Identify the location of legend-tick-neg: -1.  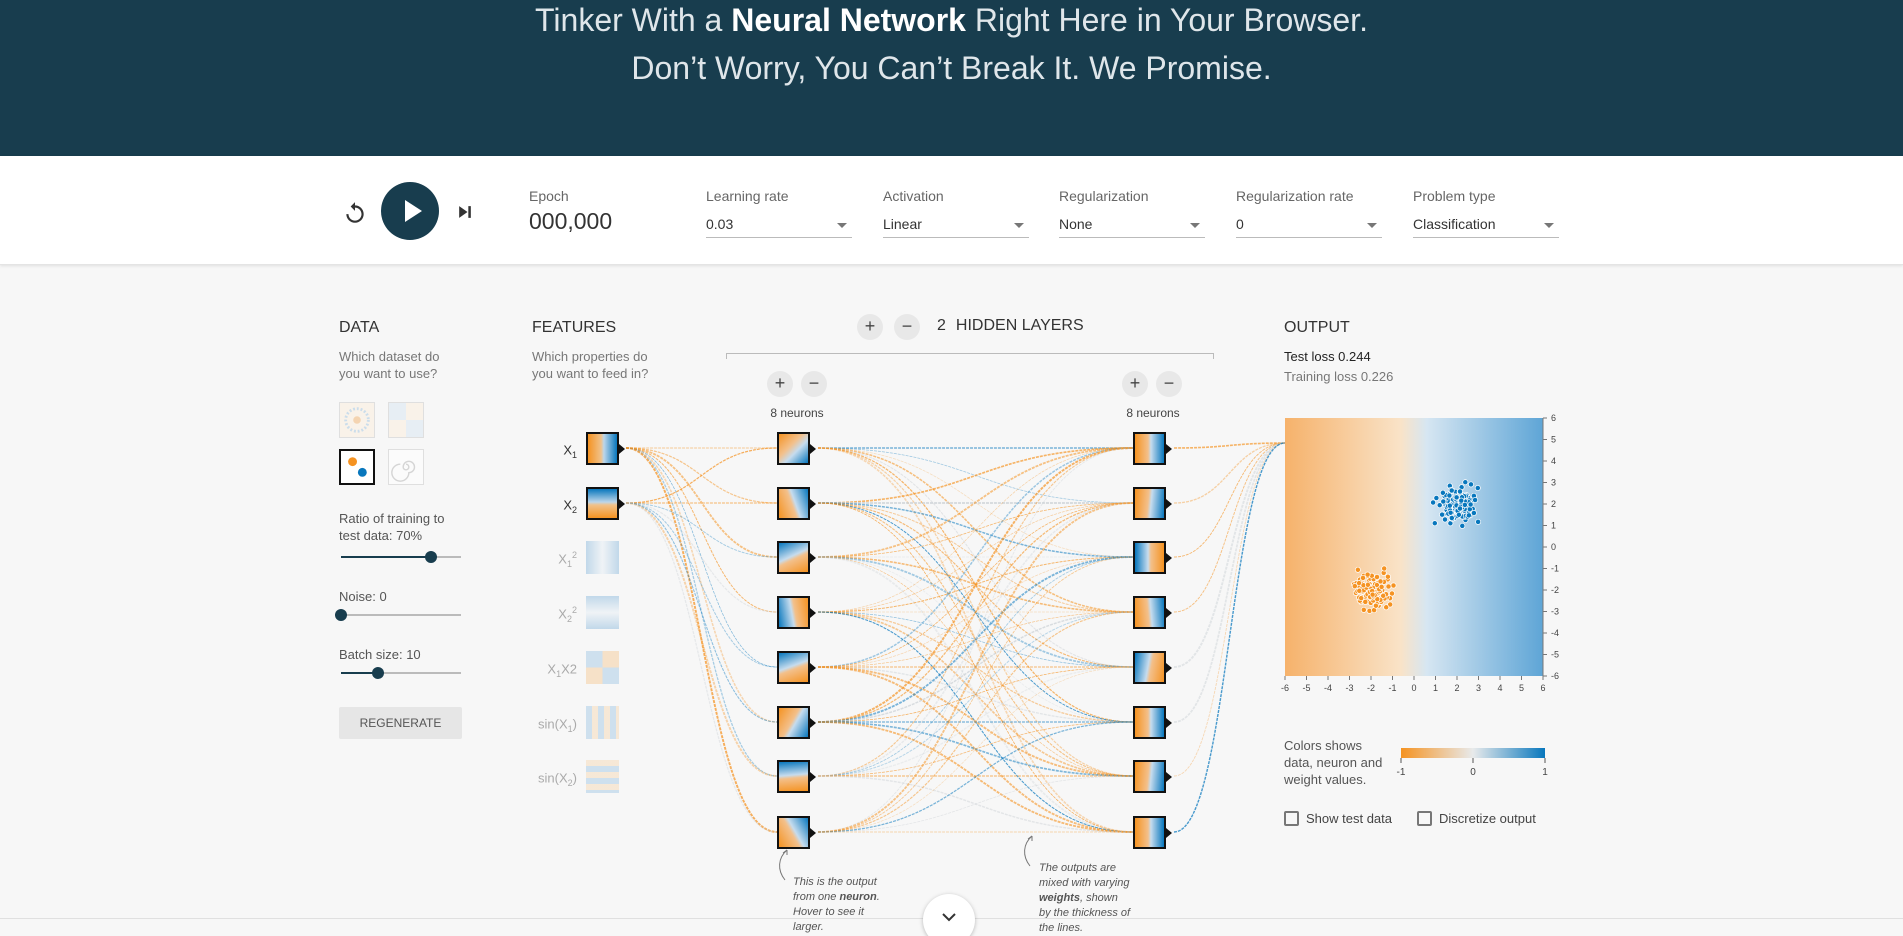
(1401, 772).